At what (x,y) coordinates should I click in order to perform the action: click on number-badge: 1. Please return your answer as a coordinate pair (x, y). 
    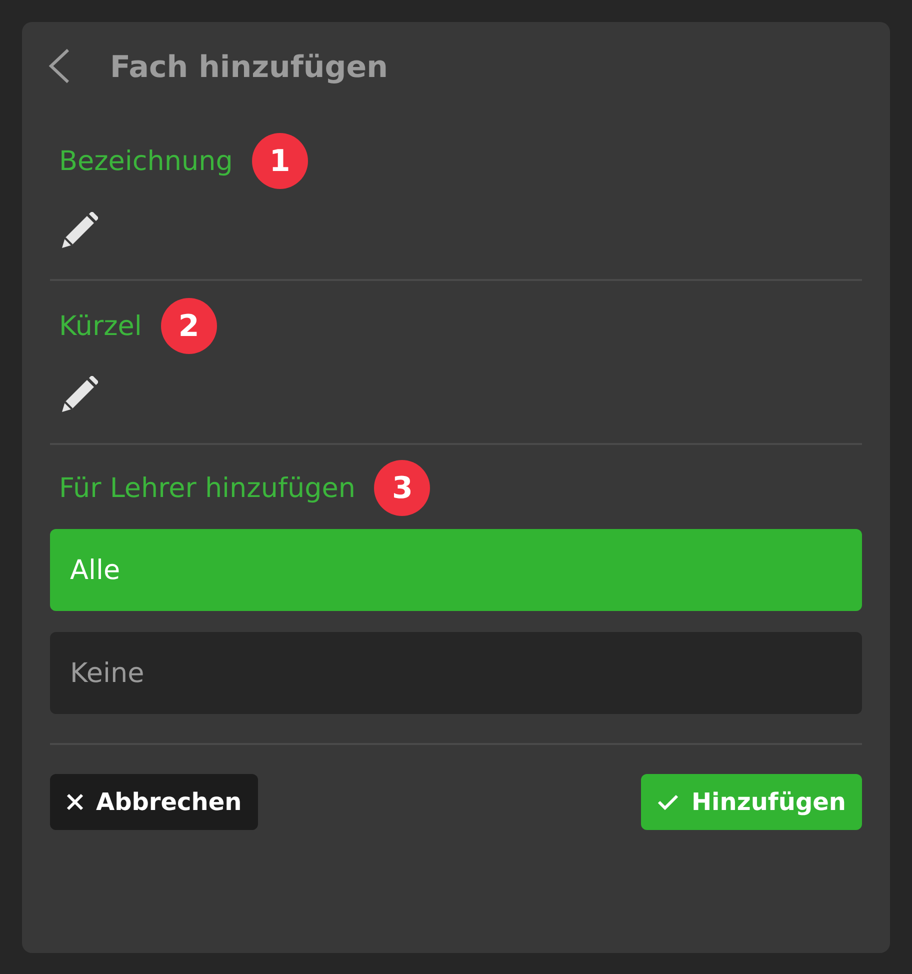
    Looking at the image, I should click on (280, 161).